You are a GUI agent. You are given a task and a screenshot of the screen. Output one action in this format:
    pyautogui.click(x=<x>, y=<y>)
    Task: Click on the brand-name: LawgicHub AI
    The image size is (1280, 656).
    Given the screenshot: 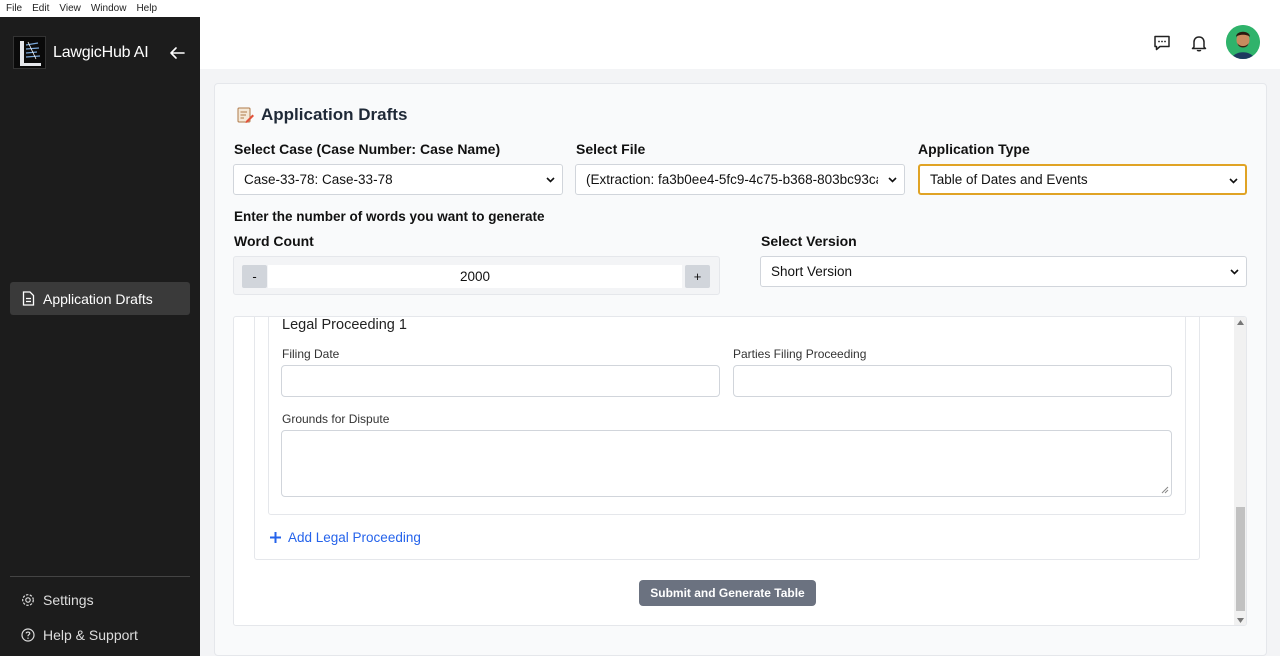 What is the action you would take?
    pyautogui.click(x=101, y=52)
    